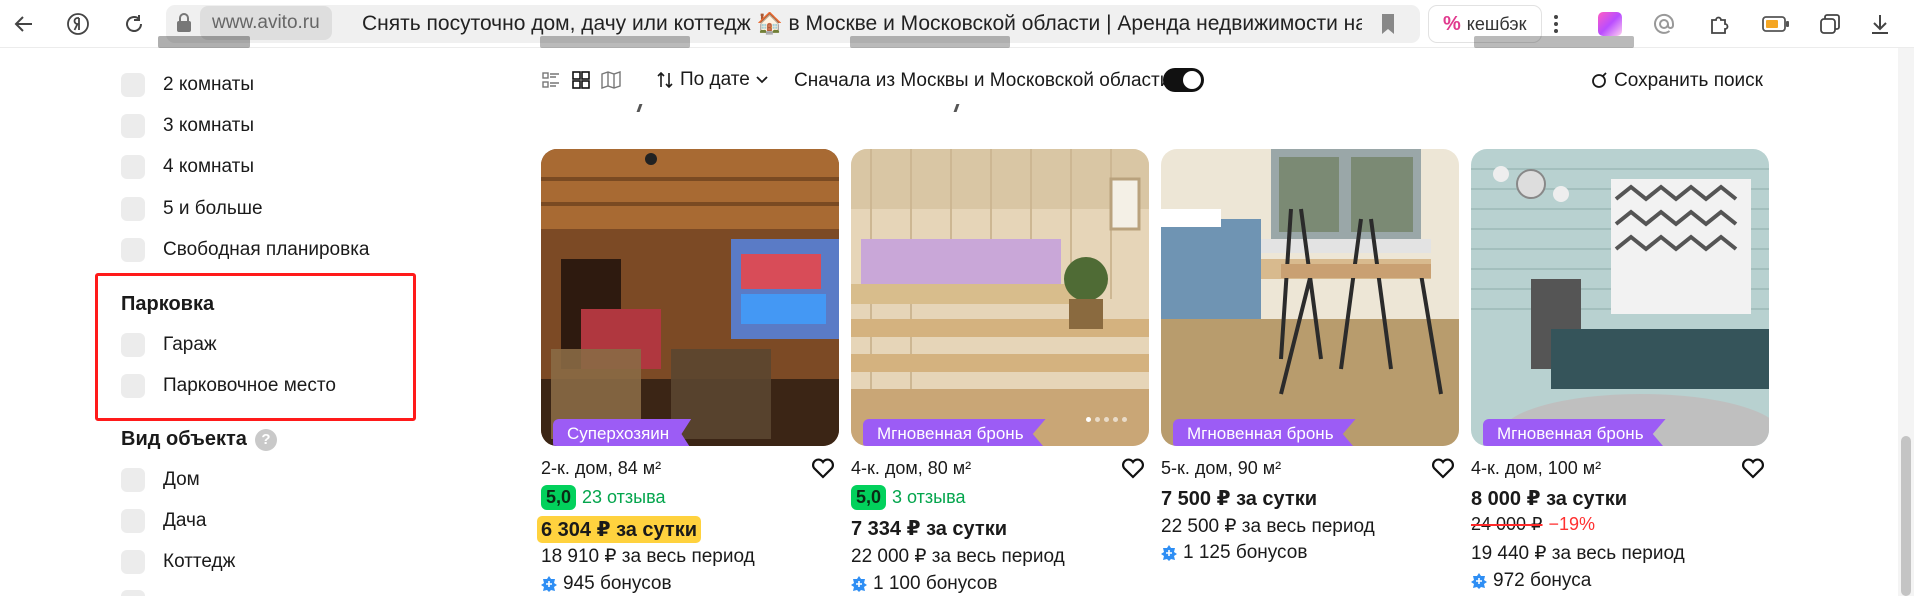 This screenshot has height=596, width=1914. What do you see at coordinates (209, 166) in the screenshot?
I see `filter-label: 4 комнаты` at bounding box center [209, 166].